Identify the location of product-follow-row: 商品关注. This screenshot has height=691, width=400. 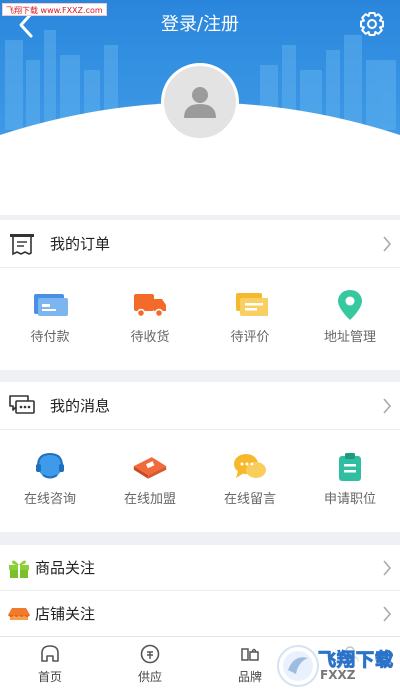
(200, 568).